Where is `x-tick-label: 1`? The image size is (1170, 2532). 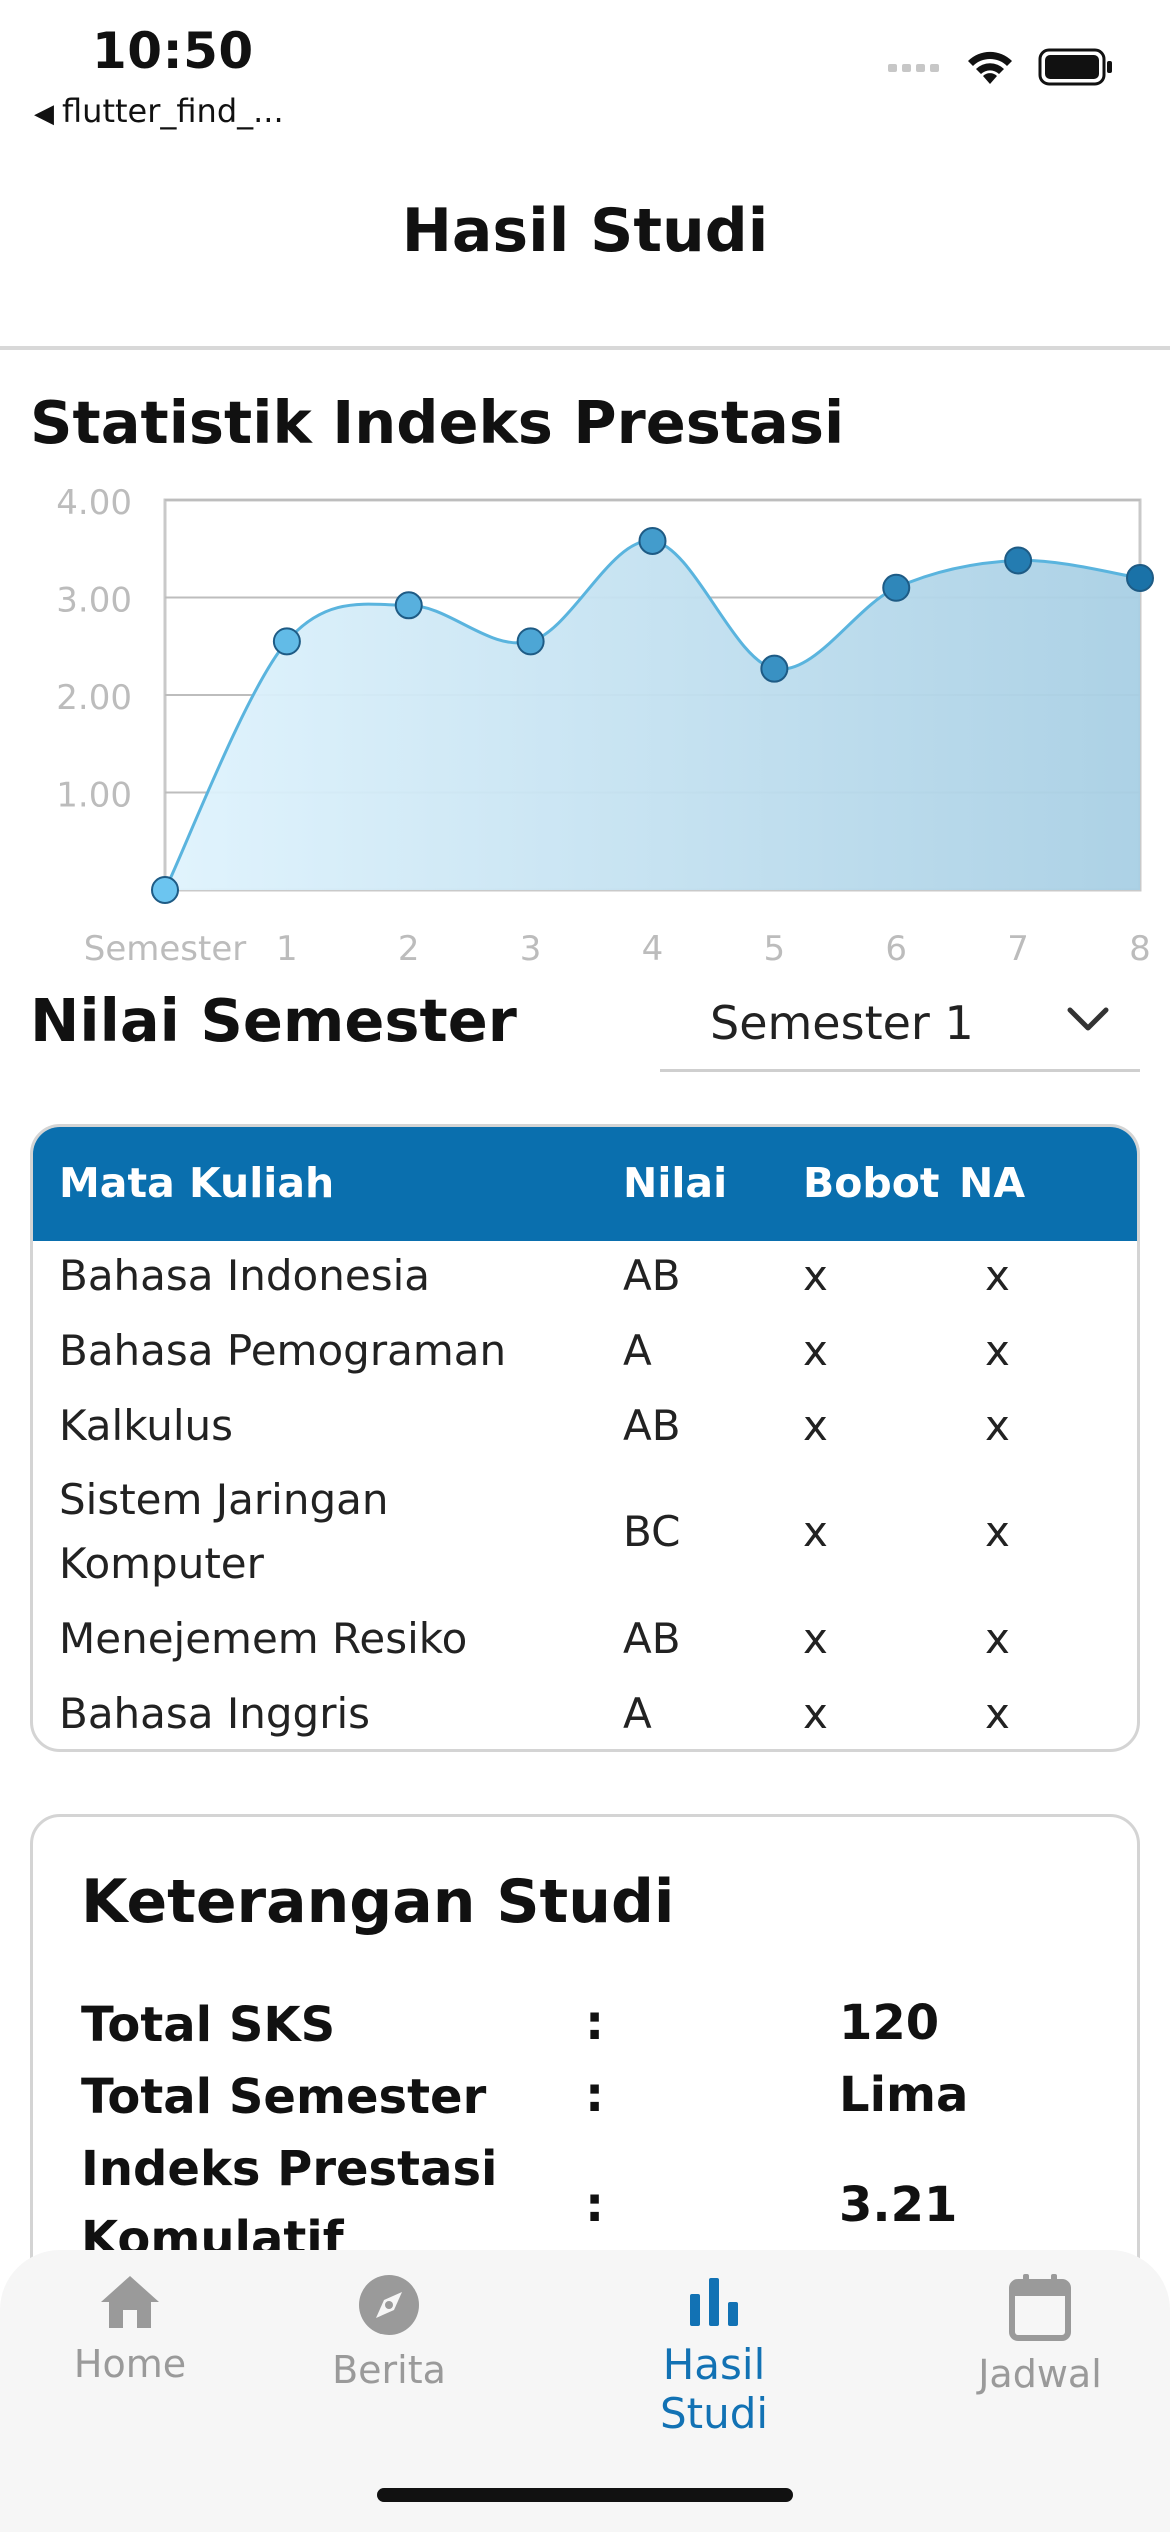
x-tick-label: 1 is located at coordinates (287, 949).